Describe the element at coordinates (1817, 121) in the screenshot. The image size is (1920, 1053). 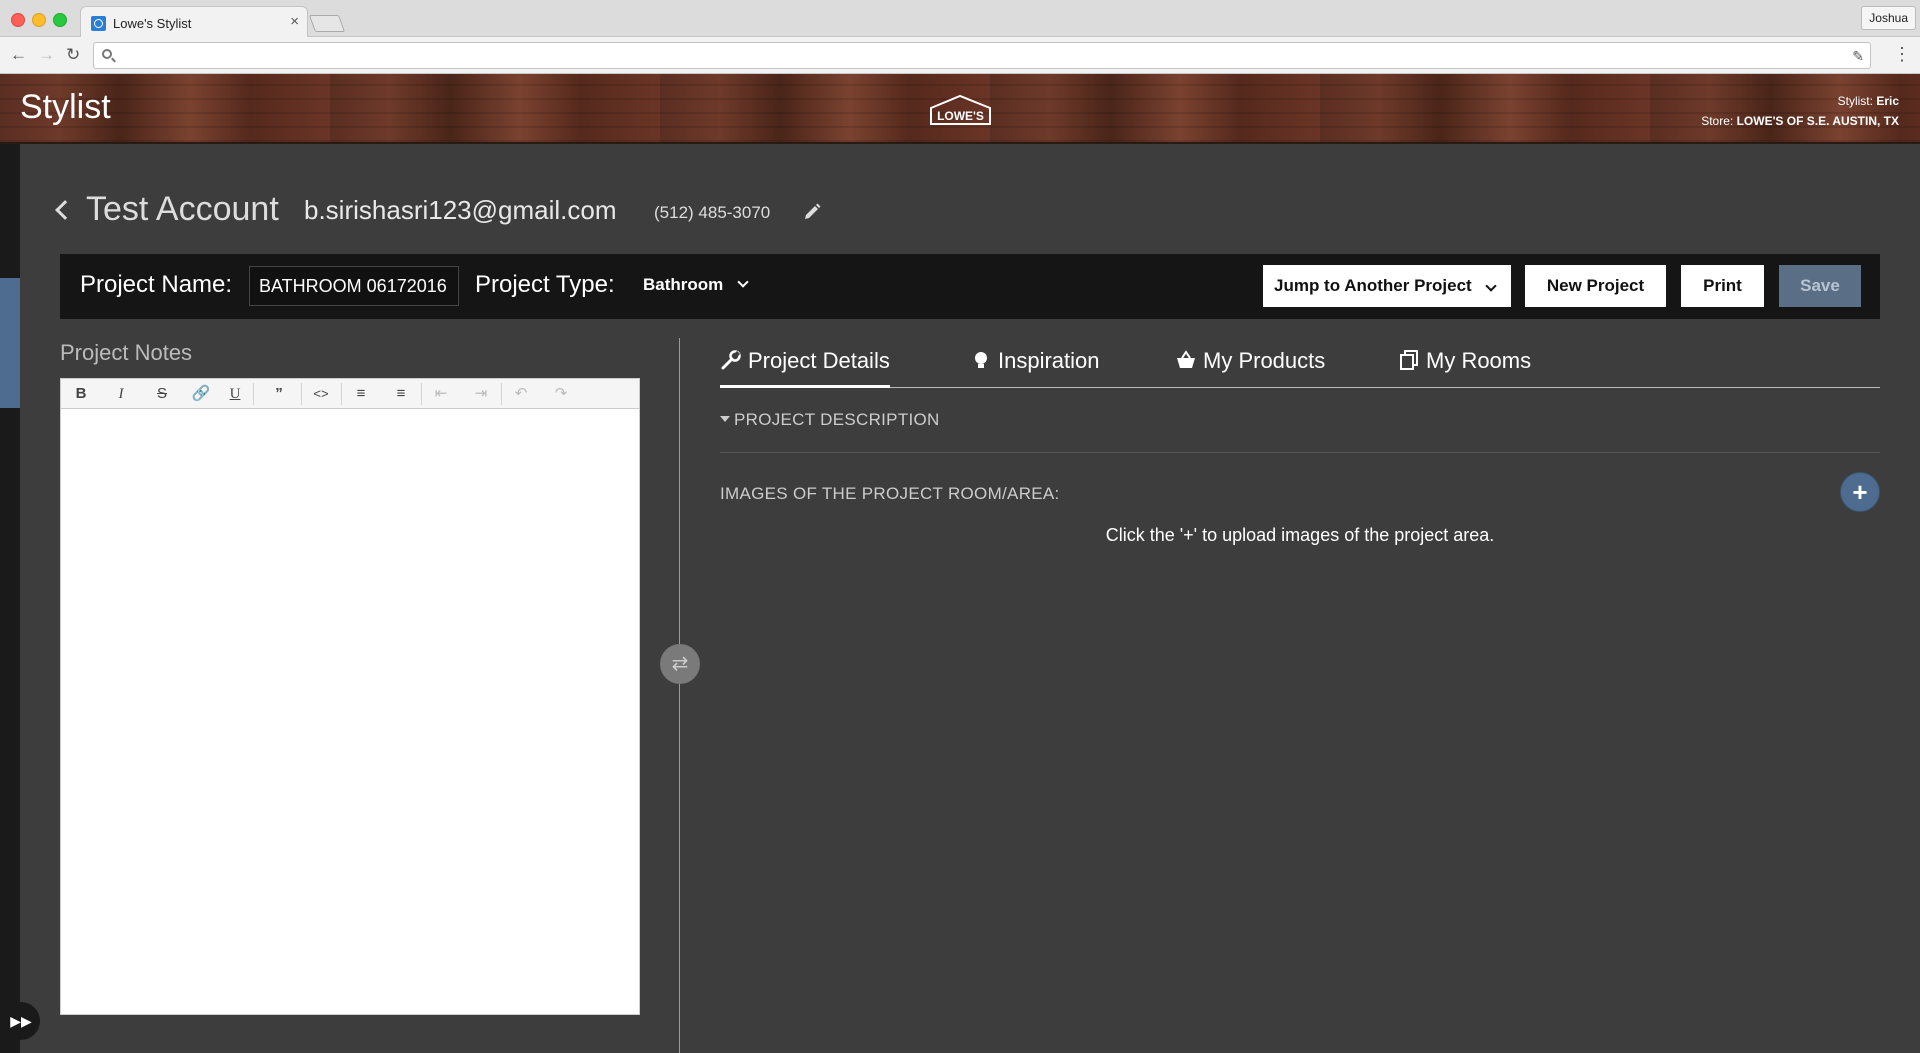
I see `store-name: LOWE'S OF S.E. AUSTIN, TX` at that location.